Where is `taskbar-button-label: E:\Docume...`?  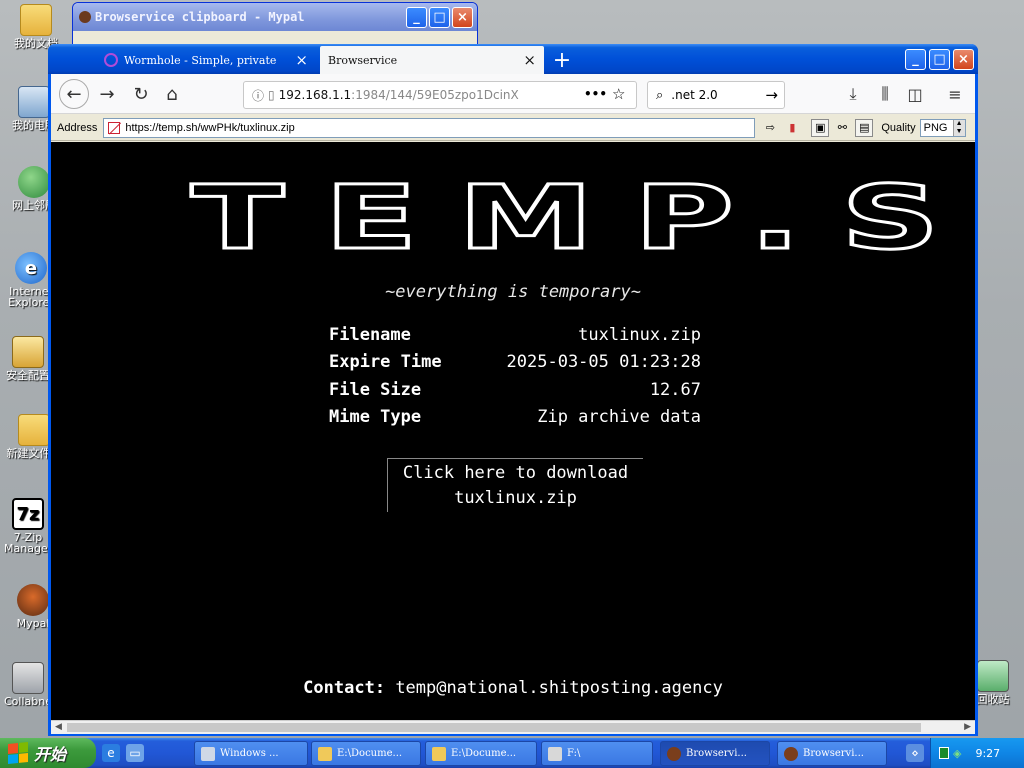
taskbar-button-label: E:\Docume... is located at coordinates (484, 753).